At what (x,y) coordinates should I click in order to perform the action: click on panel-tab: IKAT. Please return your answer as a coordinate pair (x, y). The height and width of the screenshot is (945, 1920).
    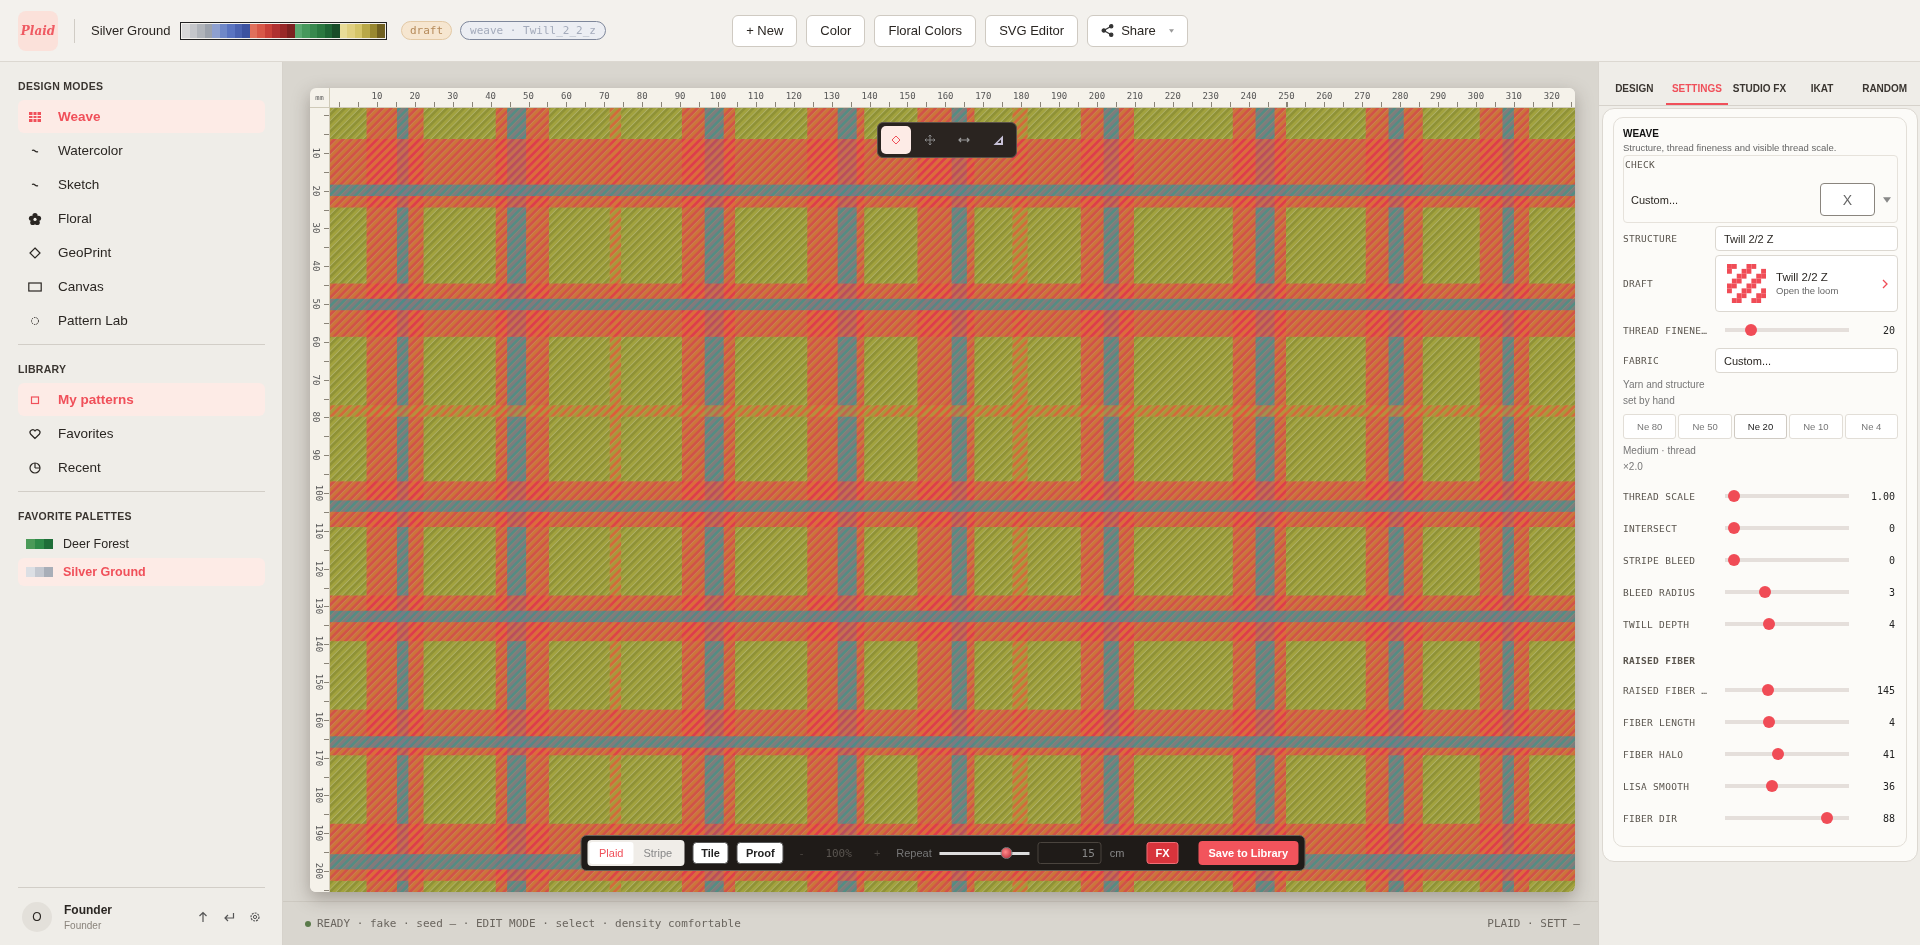
    Looking at the image, I should click on (1822, 83).